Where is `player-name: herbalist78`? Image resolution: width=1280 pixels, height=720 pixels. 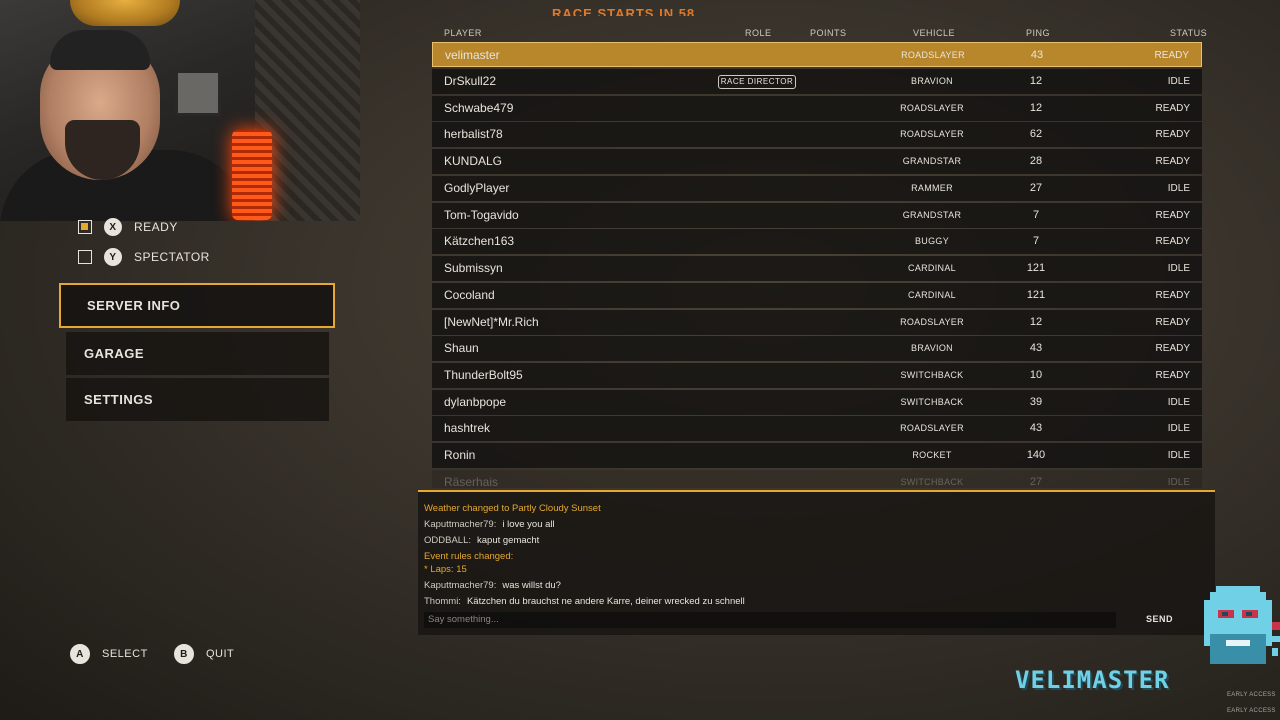
player-name: herbalist78 is located at coordinates (473, 134).